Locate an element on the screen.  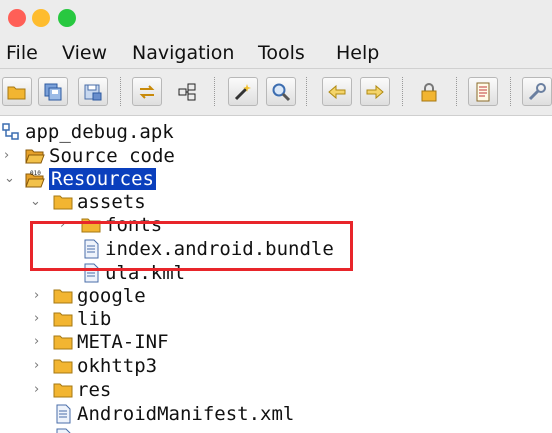
tree-item-resources: 010 Resources is located at coordinates (90, 178).